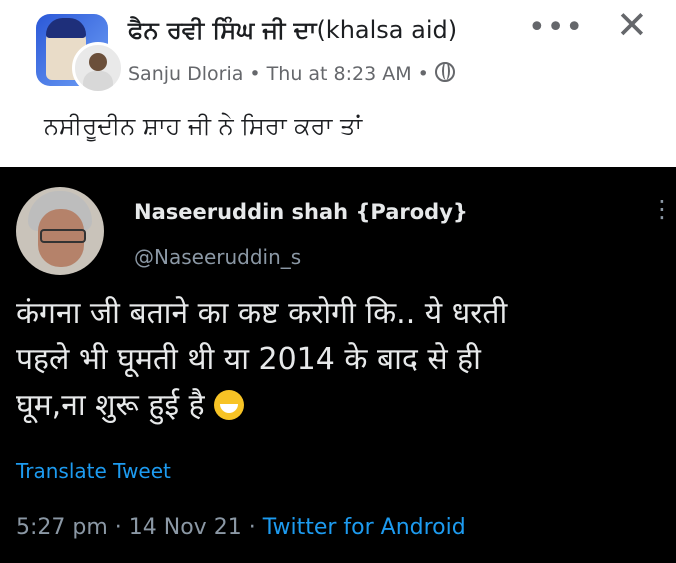  I want to click on author-avatar, so click(98, 68).